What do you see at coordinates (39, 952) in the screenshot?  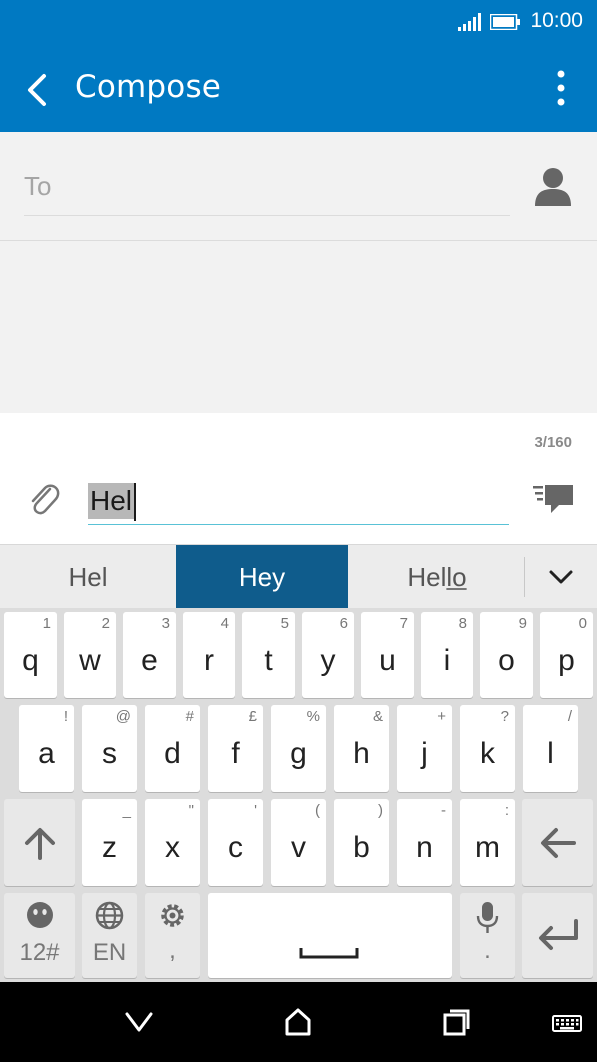 I see `symbols-label: 12#` at bounding box center [39, 952].